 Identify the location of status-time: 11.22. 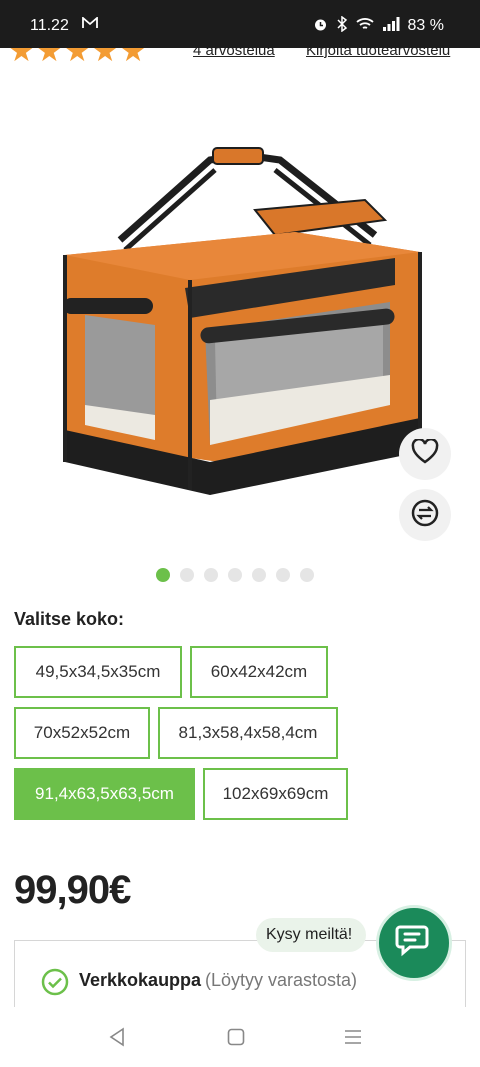
(49, 25).